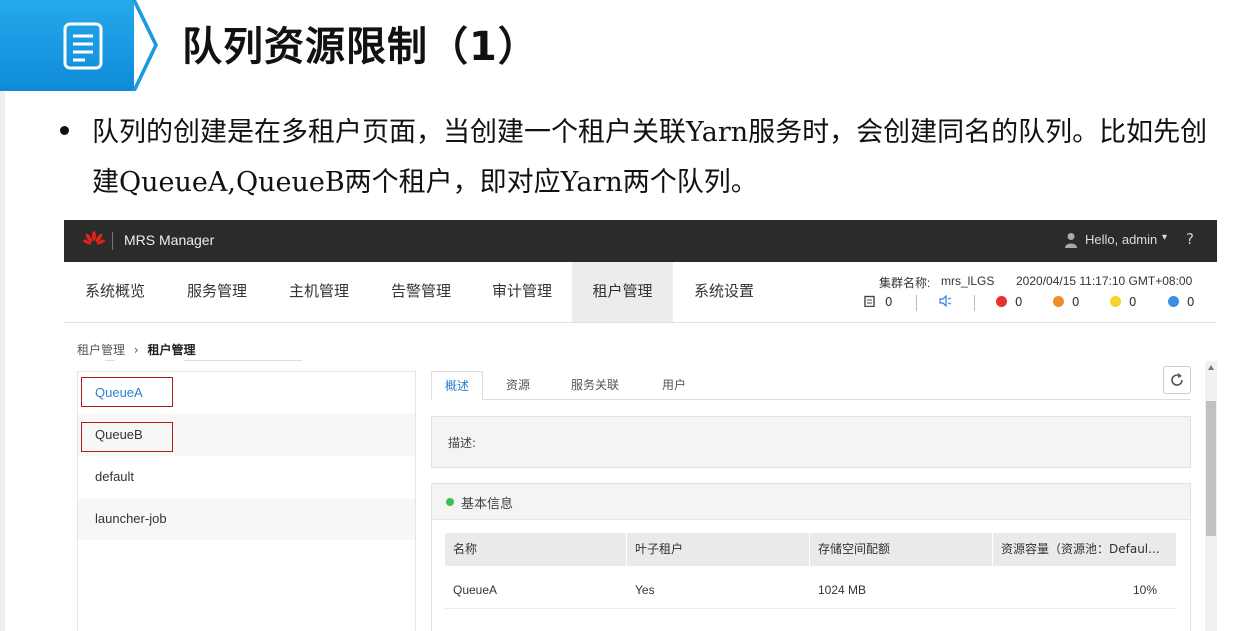 This screenshot has width=1237, height=631. What do you see at coordinates (1132, 302) in the screenshot?
I see `minor-count: 0` at bounding box center [1132, 302].